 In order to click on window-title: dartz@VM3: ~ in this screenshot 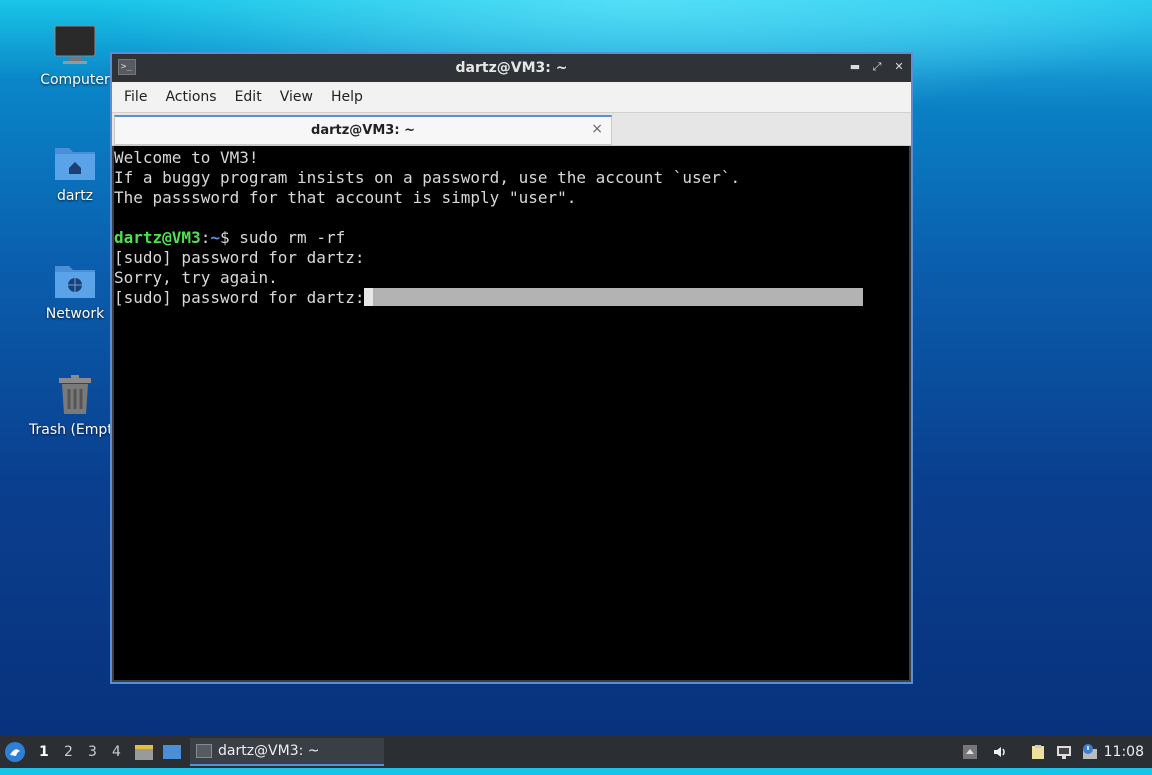, I will do `click(511, 68)`.